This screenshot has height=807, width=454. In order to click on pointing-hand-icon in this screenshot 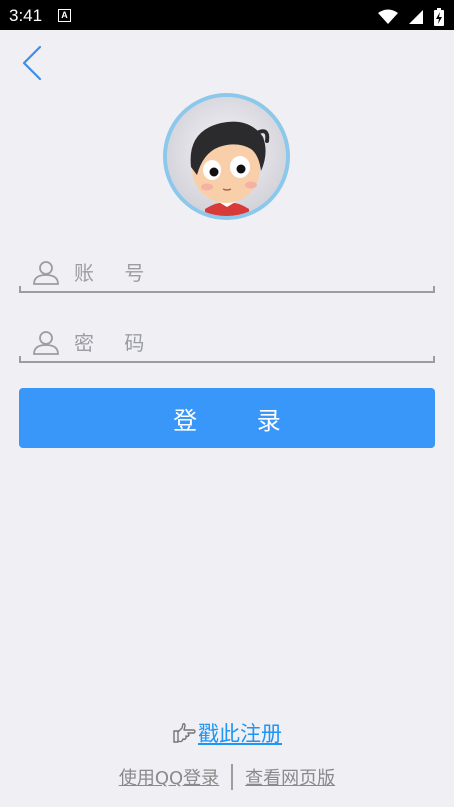, I will do `click(184, 733)`.